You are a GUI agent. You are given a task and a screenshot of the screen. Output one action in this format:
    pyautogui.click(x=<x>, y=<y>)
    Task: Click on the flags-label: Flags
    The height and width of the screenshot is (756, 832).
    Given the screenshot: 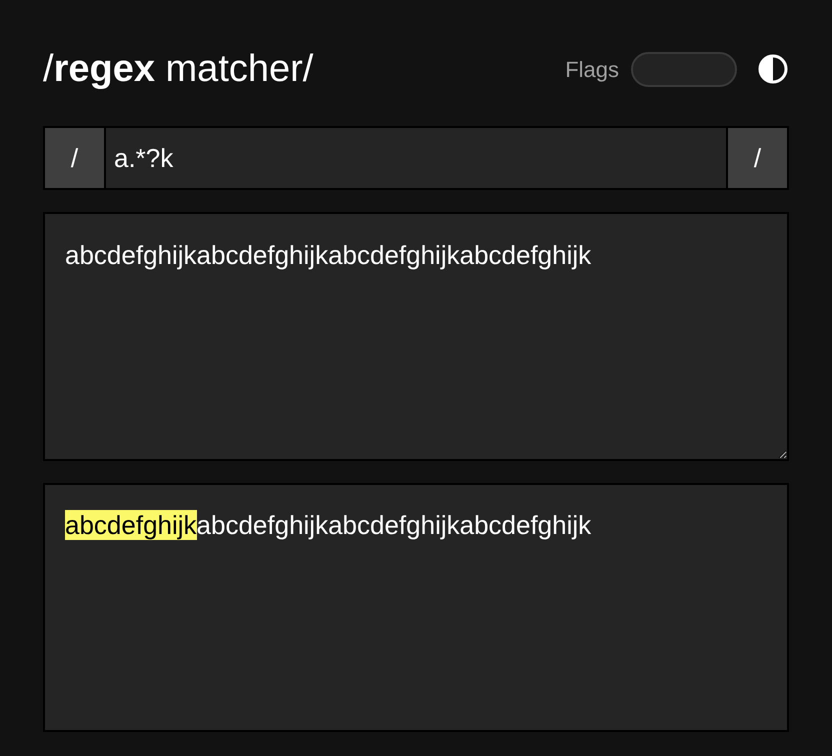 What is the action you would take?
    pyautogui.click(x=592, y=70)
    